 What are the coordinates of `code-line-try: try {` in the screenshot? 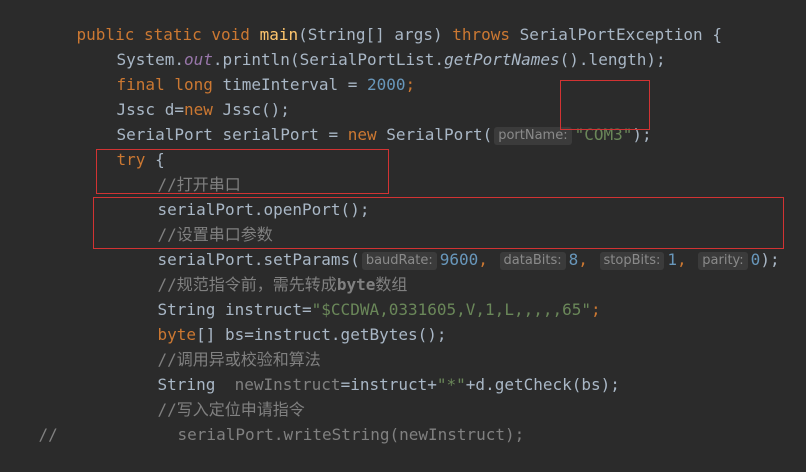 It's located at (121, 145).